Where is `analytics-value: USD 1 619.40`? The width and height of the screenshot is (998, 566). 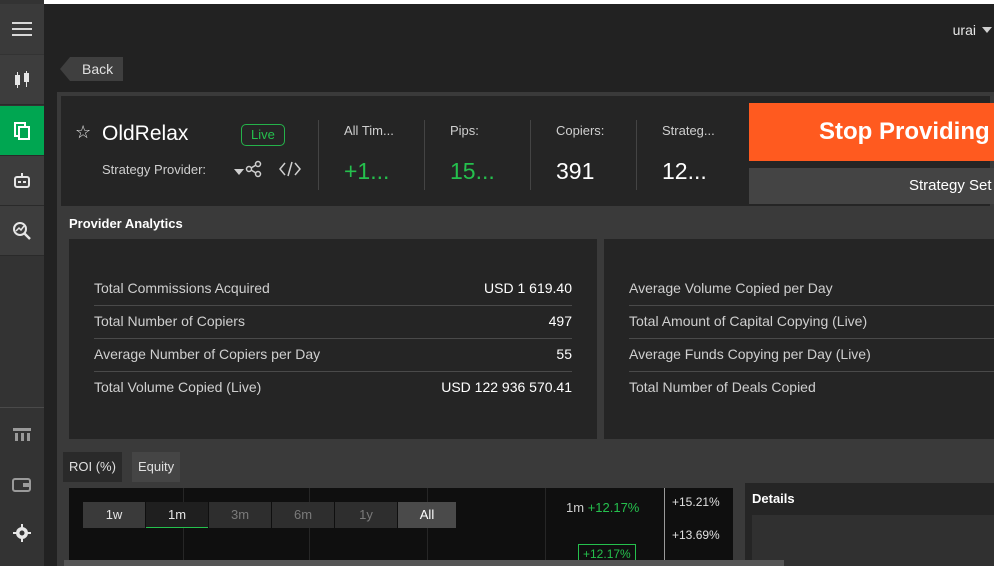 analytics-value: USD 1 619.40 is located at coordinates (528, 288).